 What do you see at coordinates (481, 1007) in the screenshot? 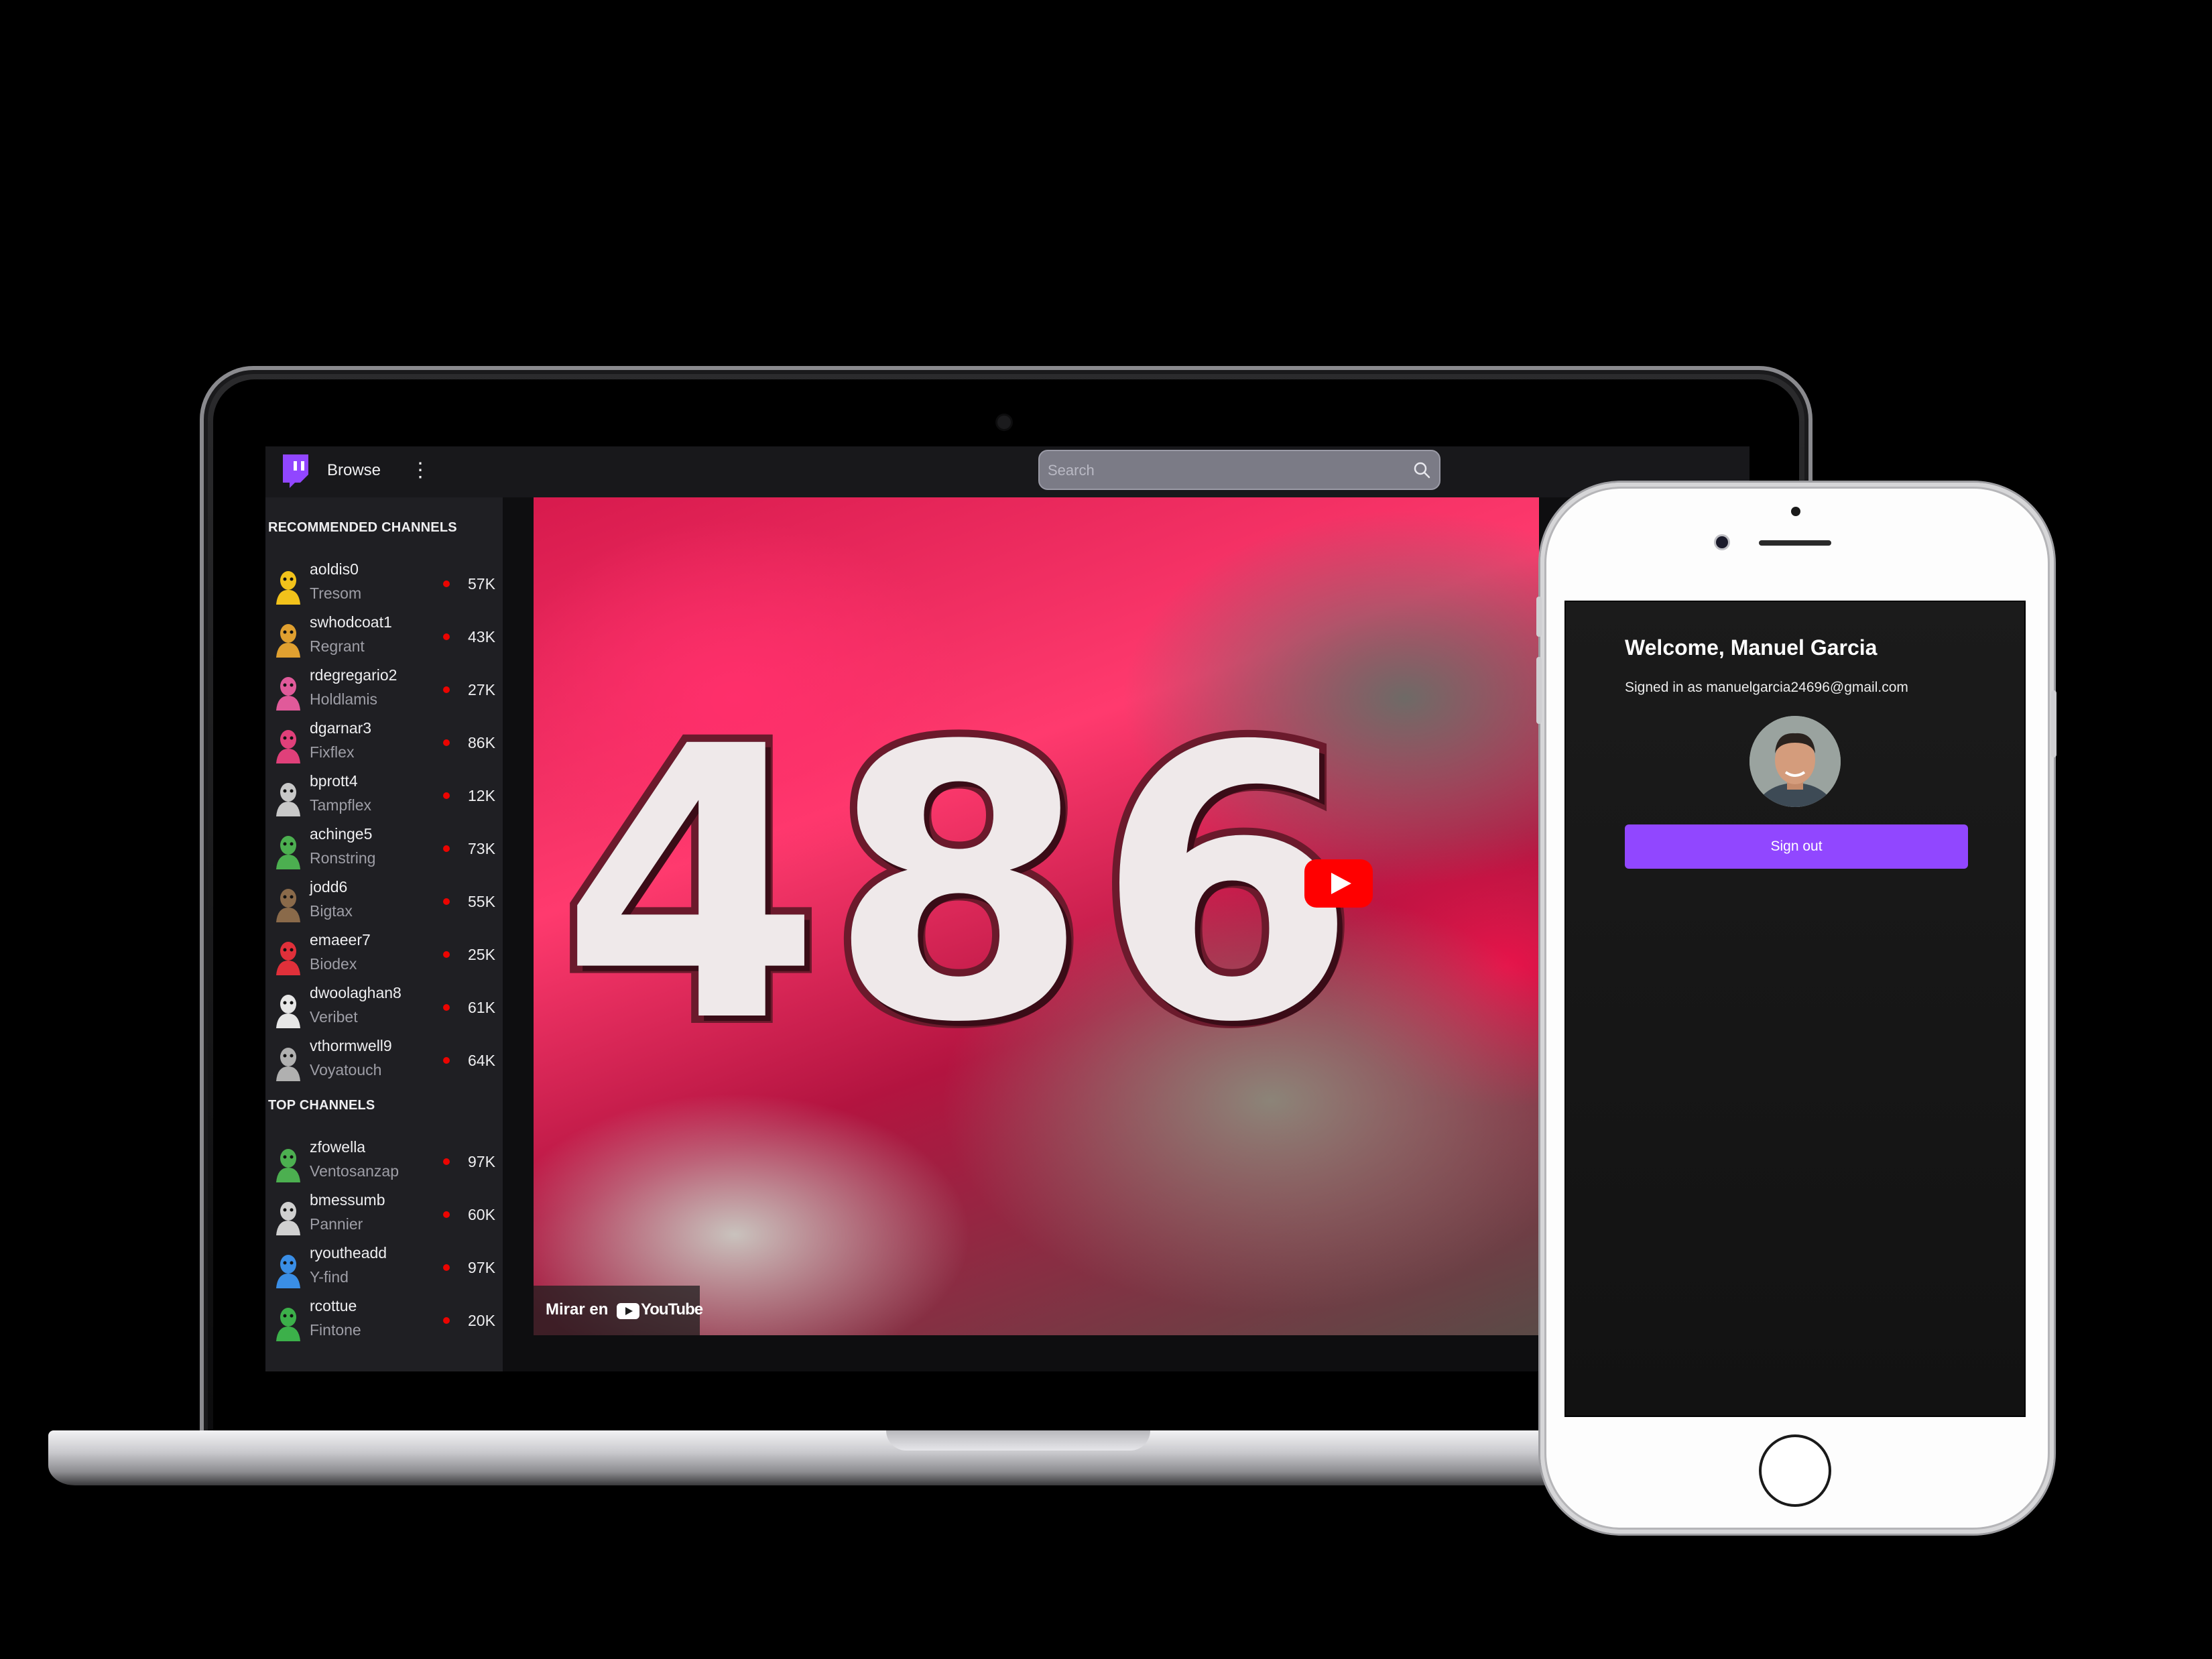
I see `viewer-count: 61K` at bounding box center [481, 1007].